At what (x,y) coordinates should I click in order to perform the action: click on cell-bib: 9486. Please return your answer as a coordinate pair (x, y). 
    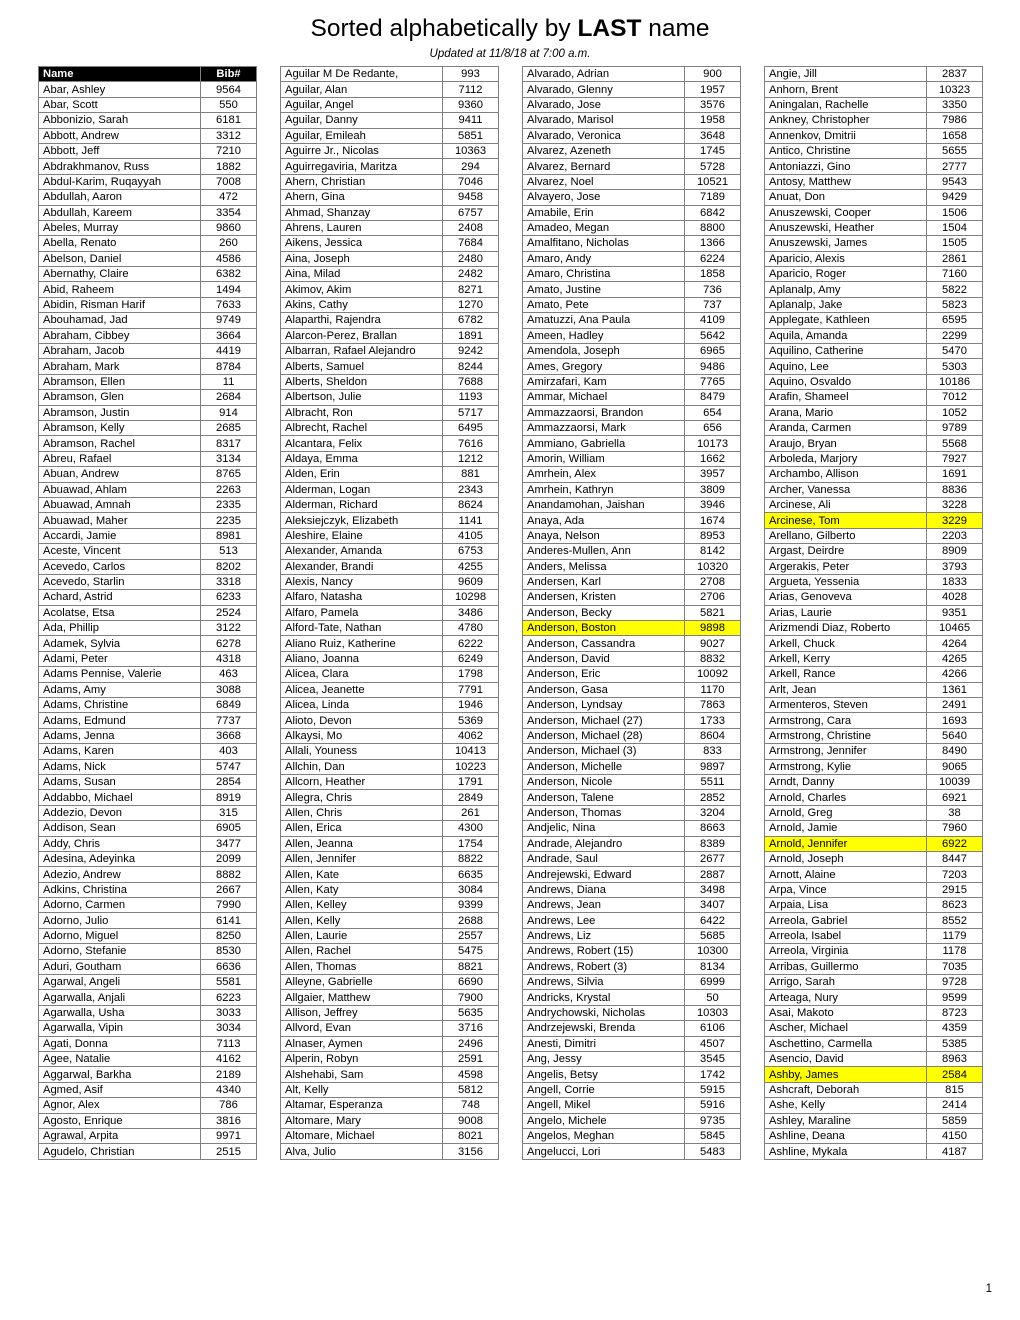
    Looking at the image, I should click on (712, 366).